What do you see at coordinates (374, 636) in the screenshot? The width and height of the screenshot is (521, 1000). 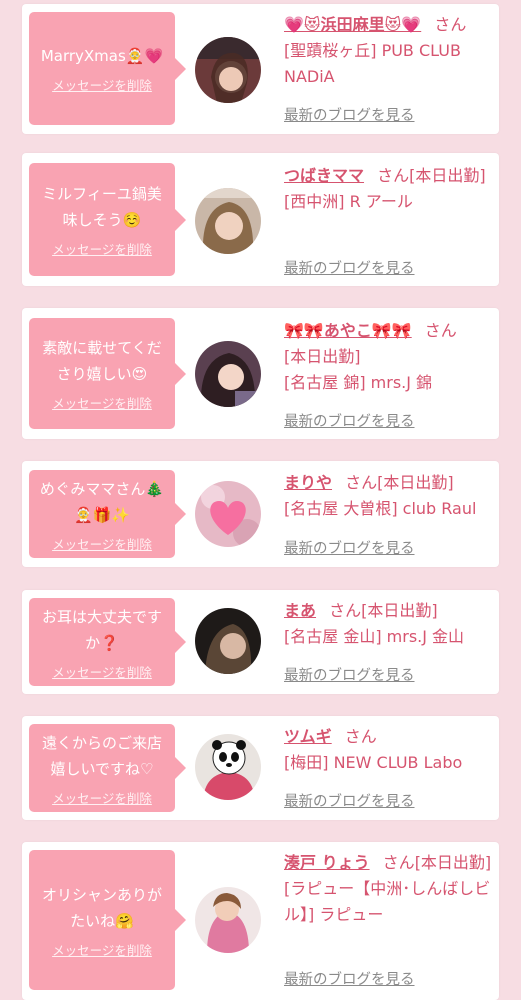 I see `shop-name: [名古屋 金山] mrs.J 金山` at bounding box center [374, 636].